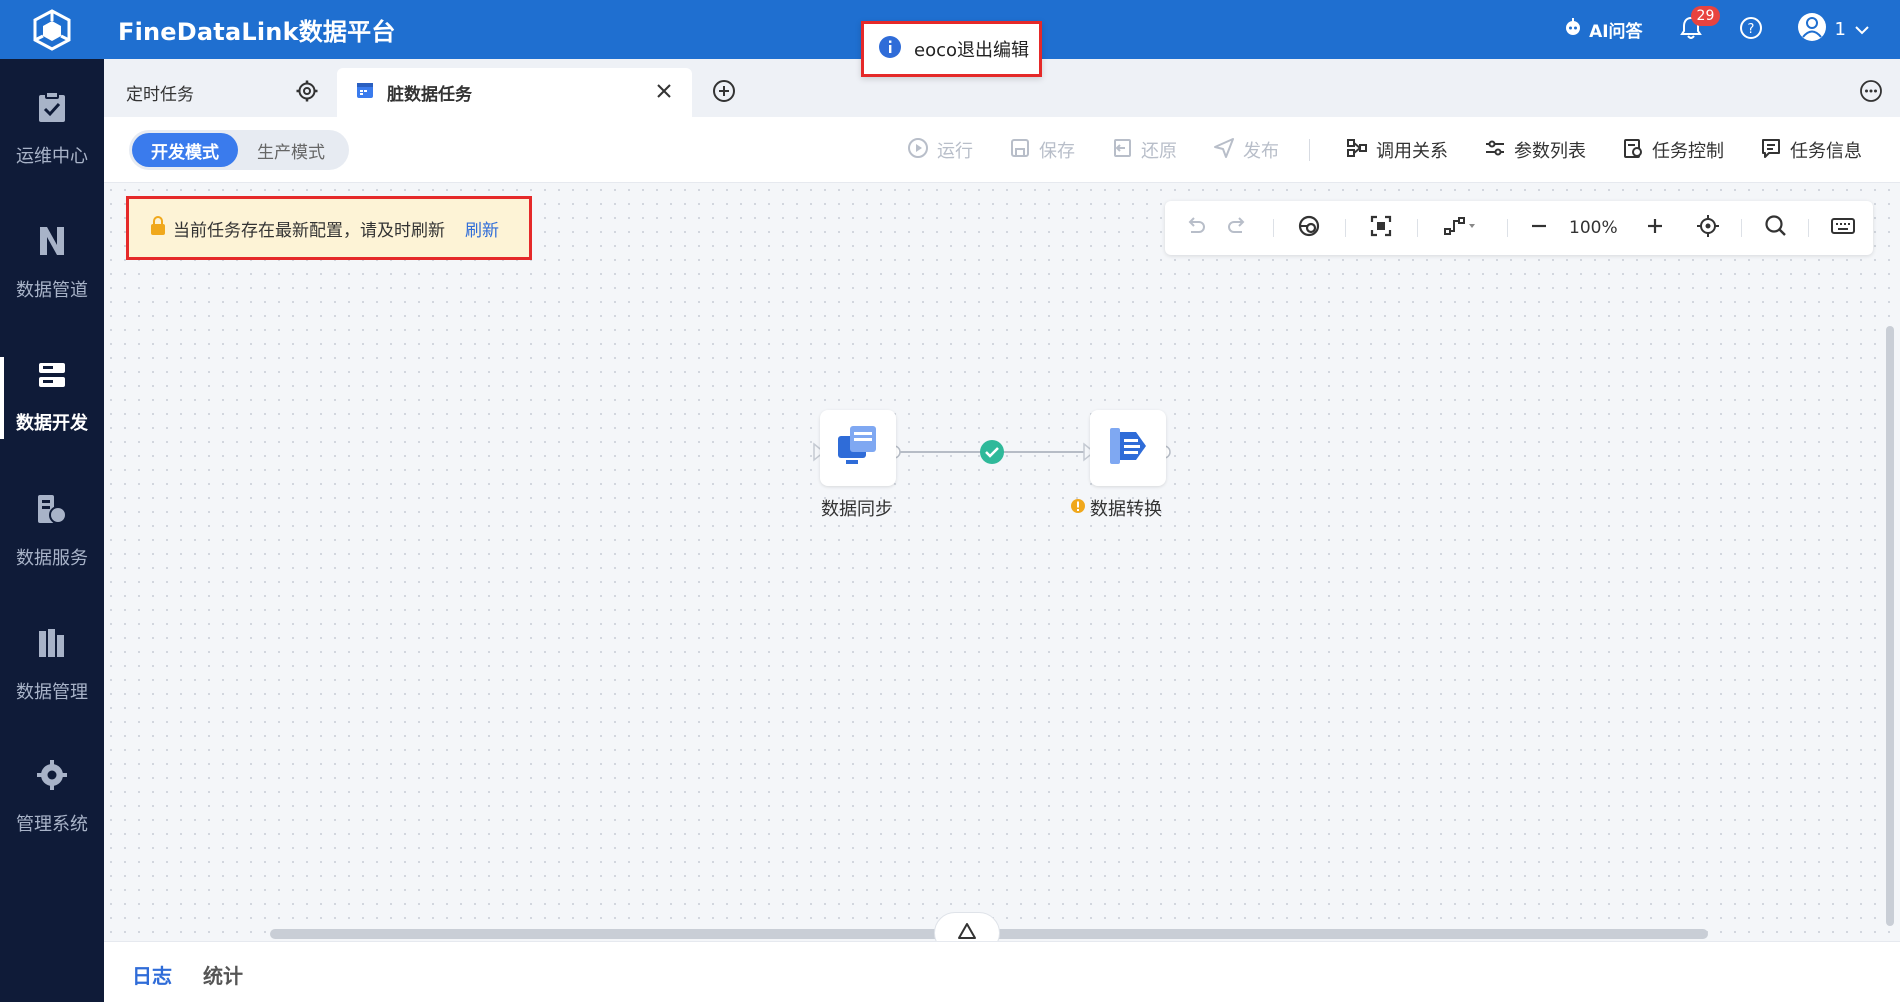 This screenshot has height=1002, width=1900. What do you see at coordinates (1771, 150) in the screenshot?
I see `message-icon` at bounding box center [1771, 150].